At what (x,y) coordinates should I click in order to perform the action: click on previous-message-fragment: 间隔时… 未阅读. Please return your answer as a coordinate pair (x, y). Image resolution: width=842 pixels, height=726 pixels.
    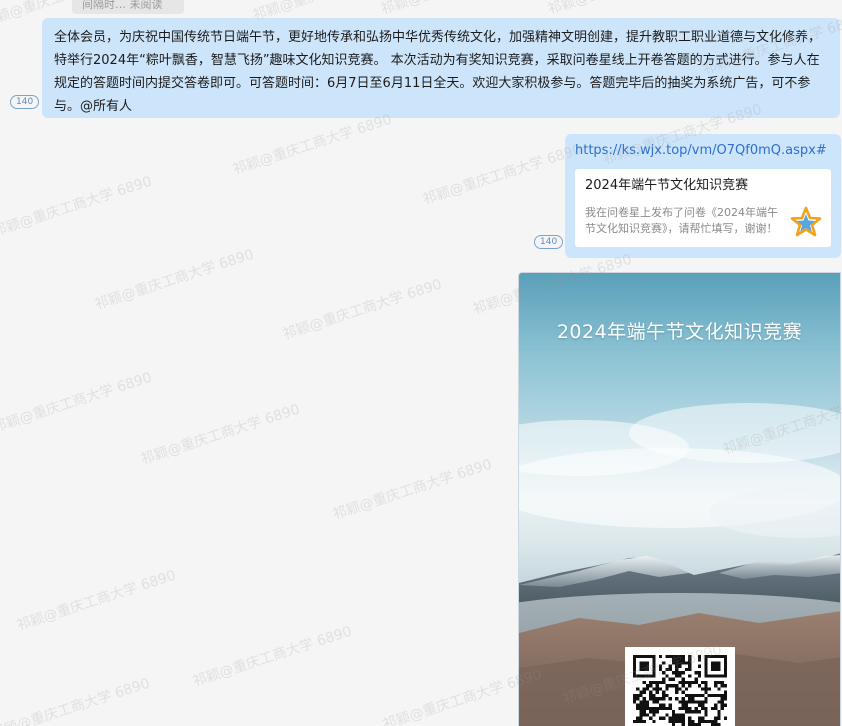
    Looking at the image, I should click on (128, 7).